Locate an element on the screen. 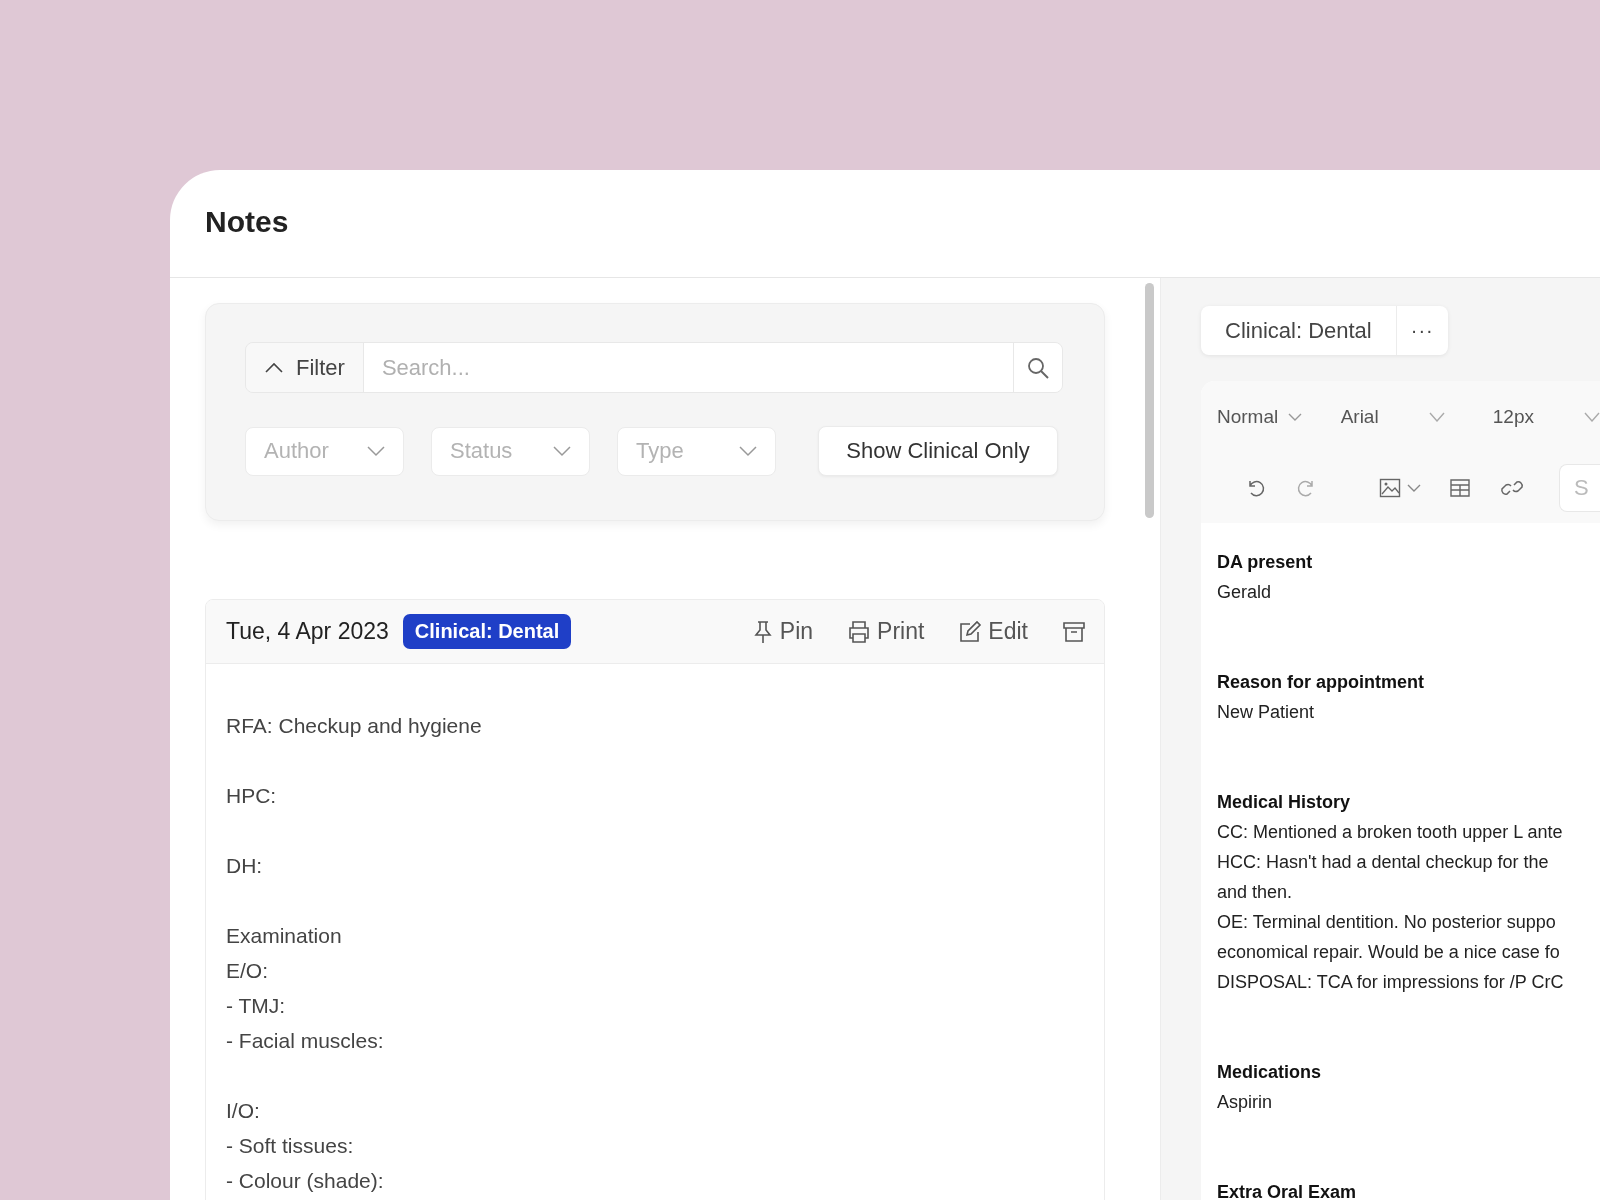 This screenshot has width=1600, height=1200. image-icon is located at coordinates (1390, 488).